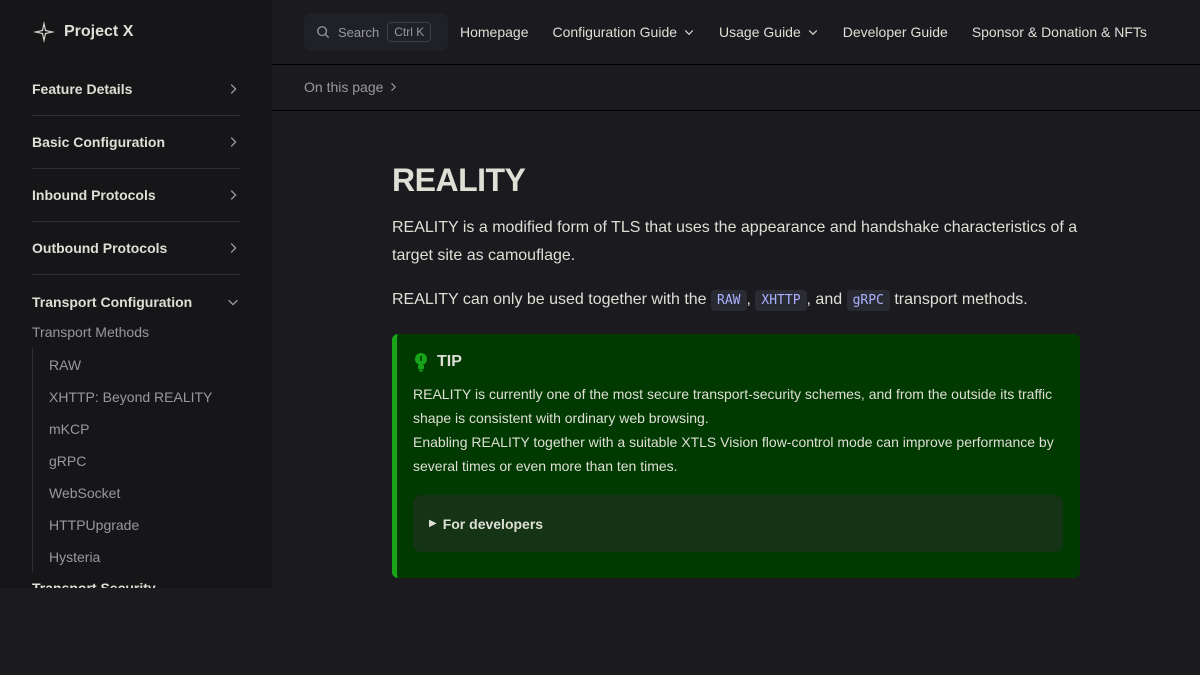 The image size is (1200, 675). I want to click on code-grpc: gRPC, so click(868, 300).